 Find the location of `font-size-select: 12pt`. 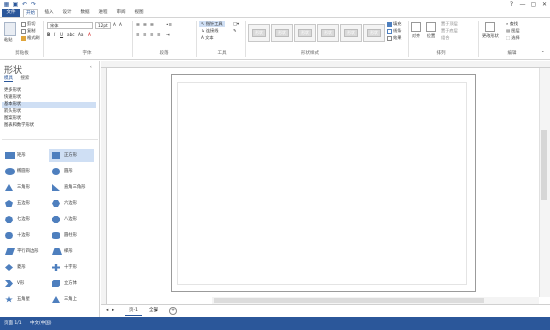

font-size-select: 12pt is located at coordinates (103, 25).